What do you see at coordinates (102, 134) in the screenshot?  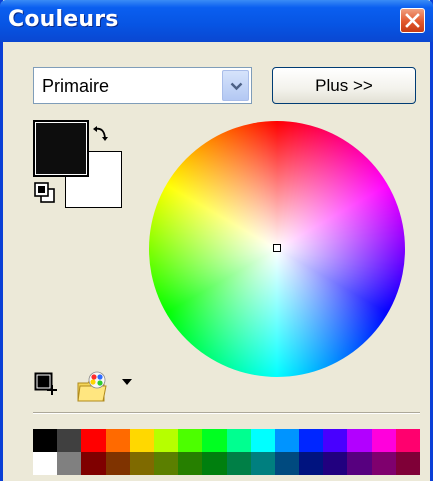 I see `swap-colors-icon` at bounding box center [102, 134].